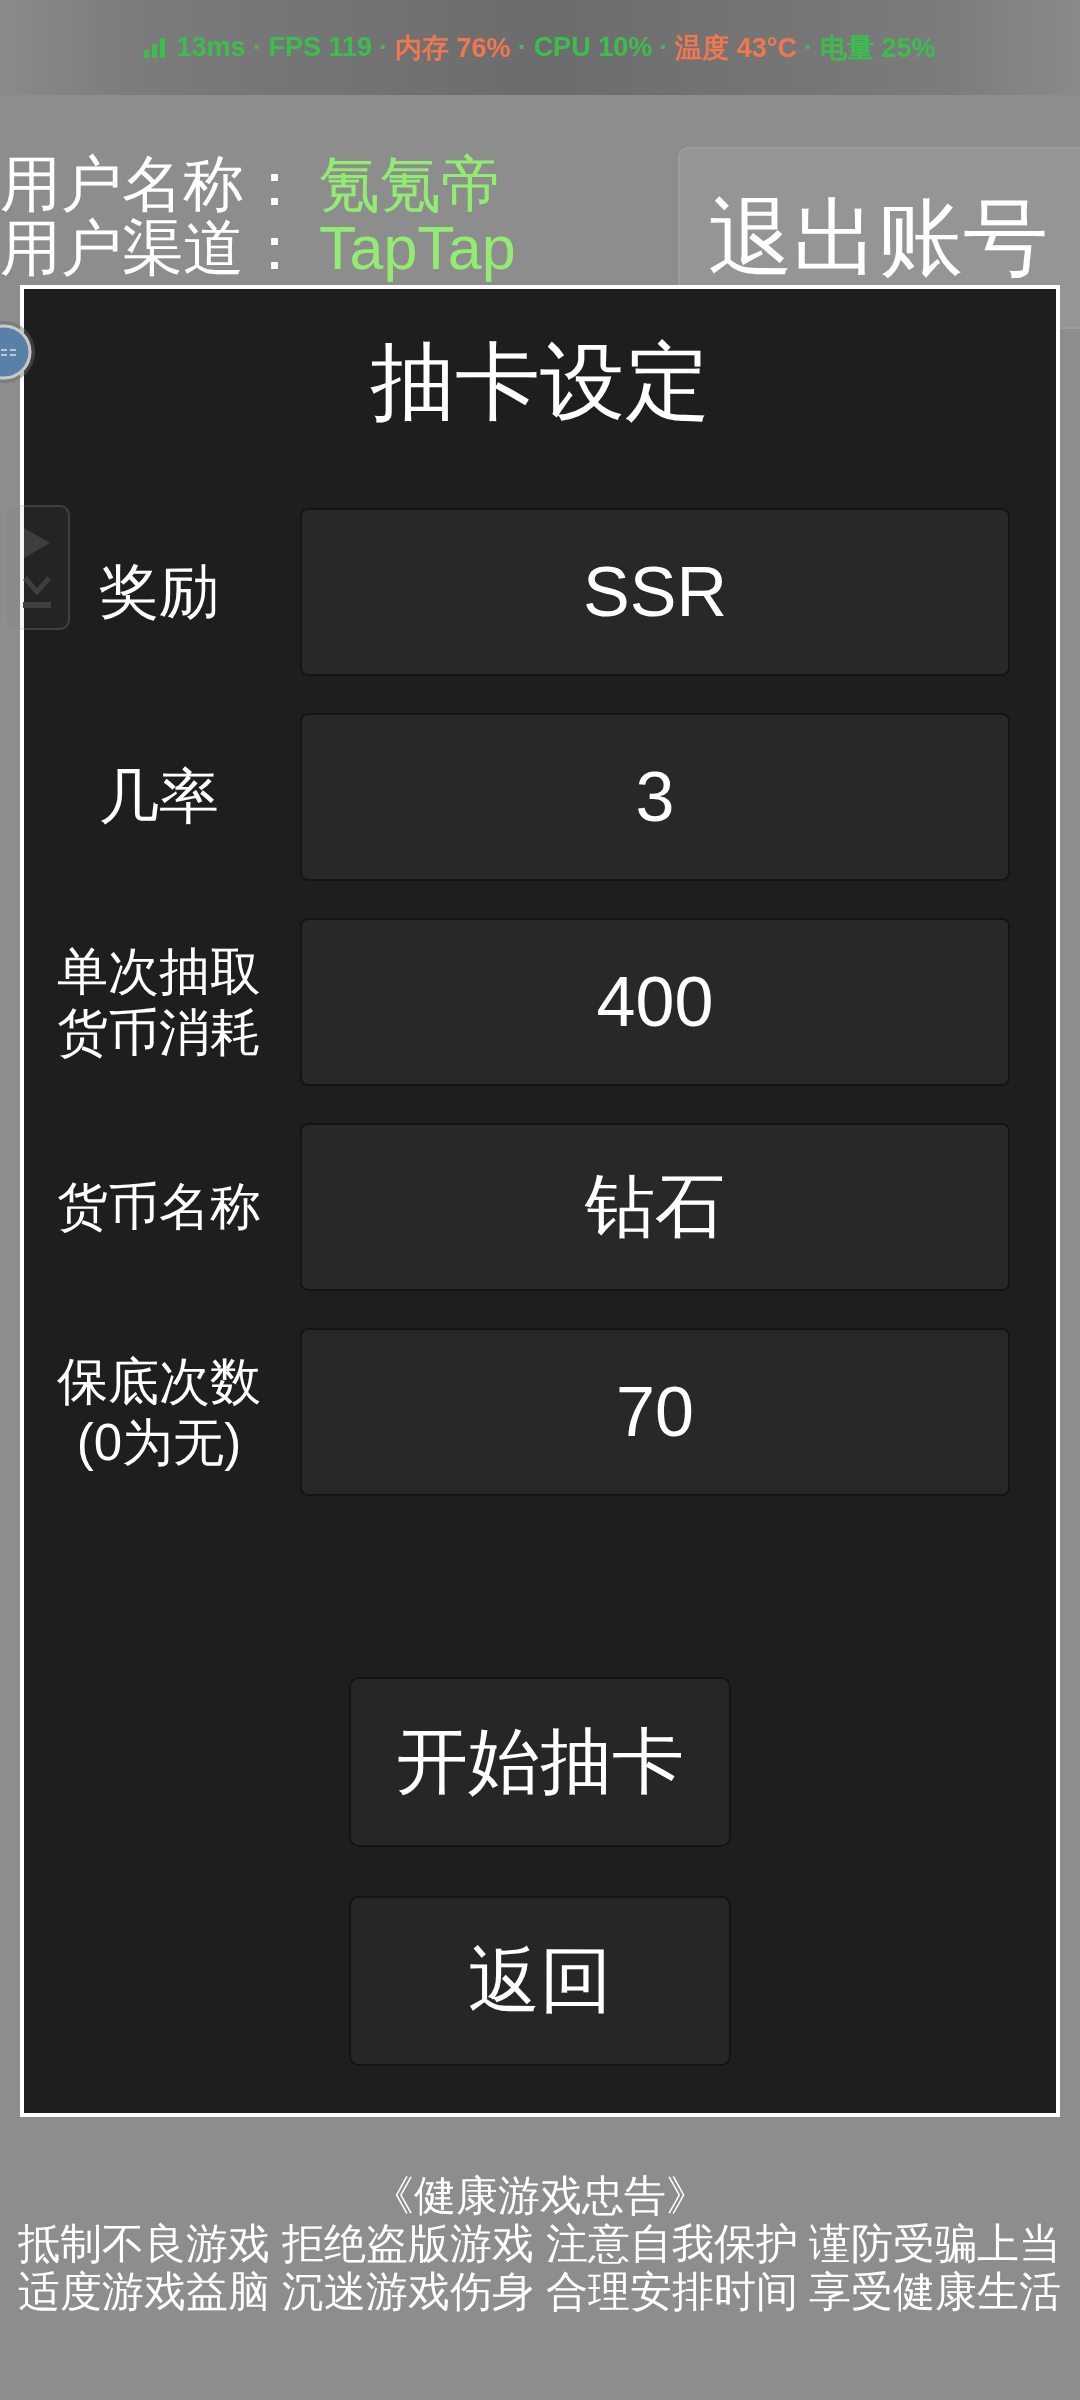 The width and height of the screenshot is (1080, 2400). I want to click on account-value: 氪氪帝, so click(410, 184).